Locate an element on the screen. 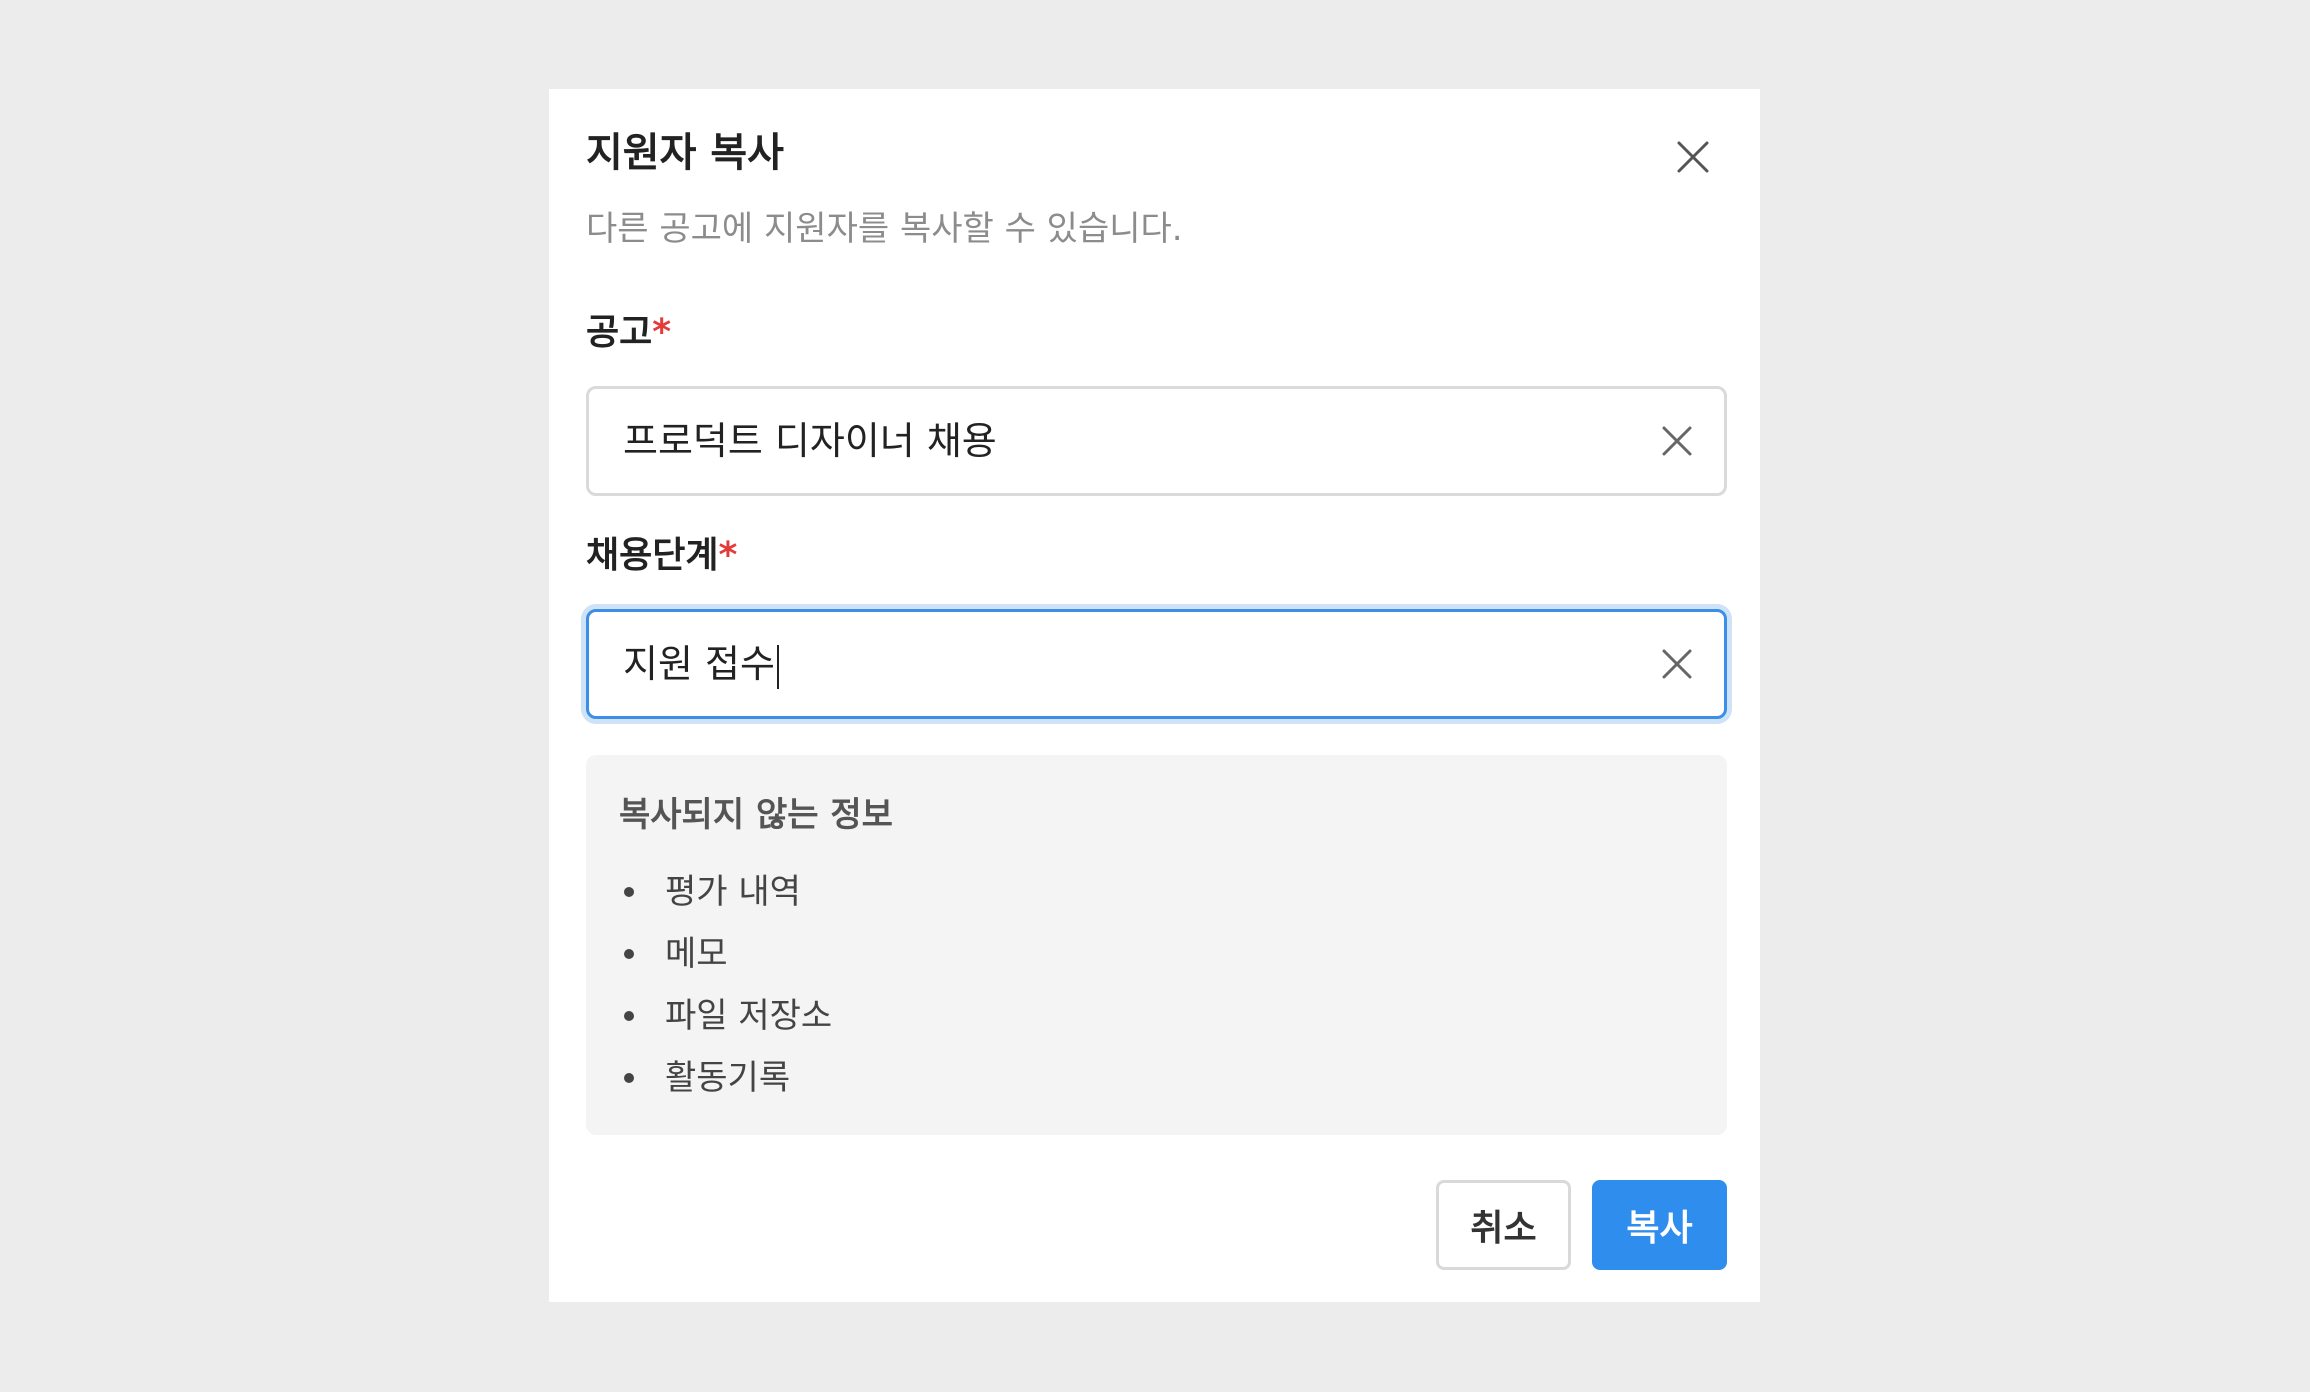 This screenshot has width=2310, height=1392. stage-input: 지원 접수 is located at coordinates (1156, 664).